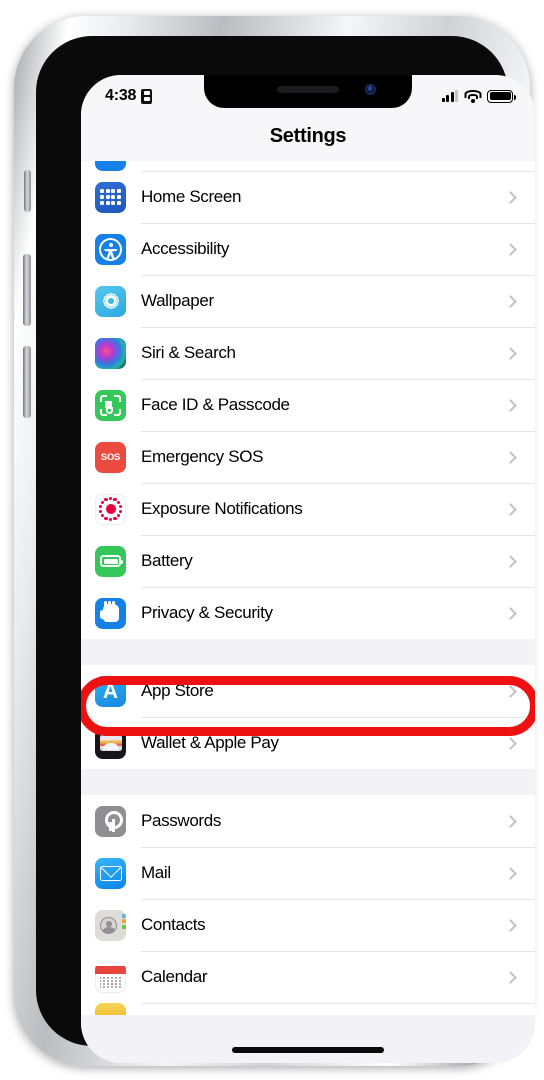  What do you see at coordinates (202, 456) in the screenshot?
I see `list-item-label: Emergency SOS` at bounding box center [202, 456].